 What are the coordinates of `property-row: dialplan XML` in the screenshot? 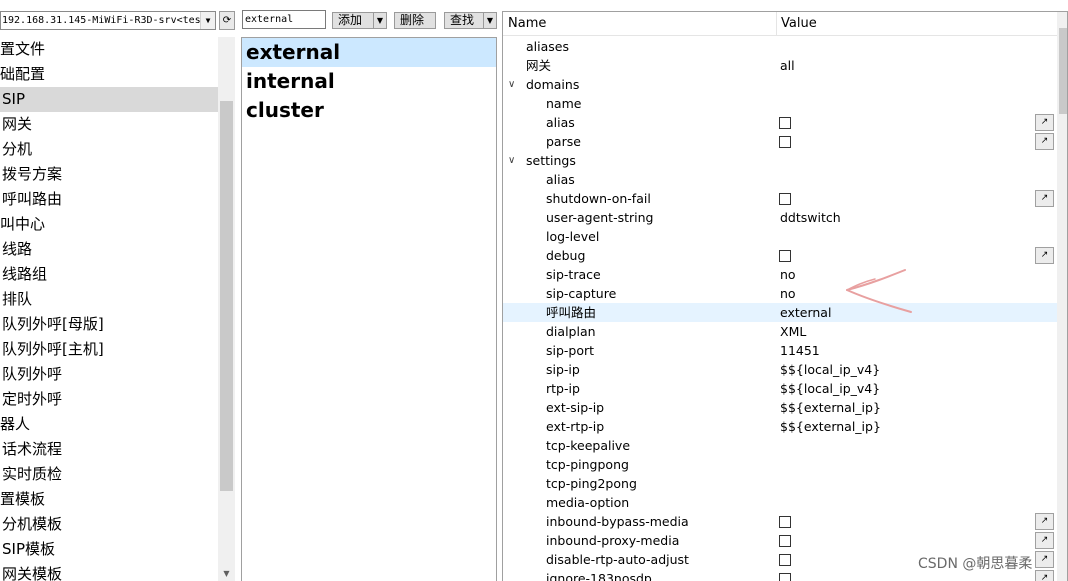 It's located at (780, 331).